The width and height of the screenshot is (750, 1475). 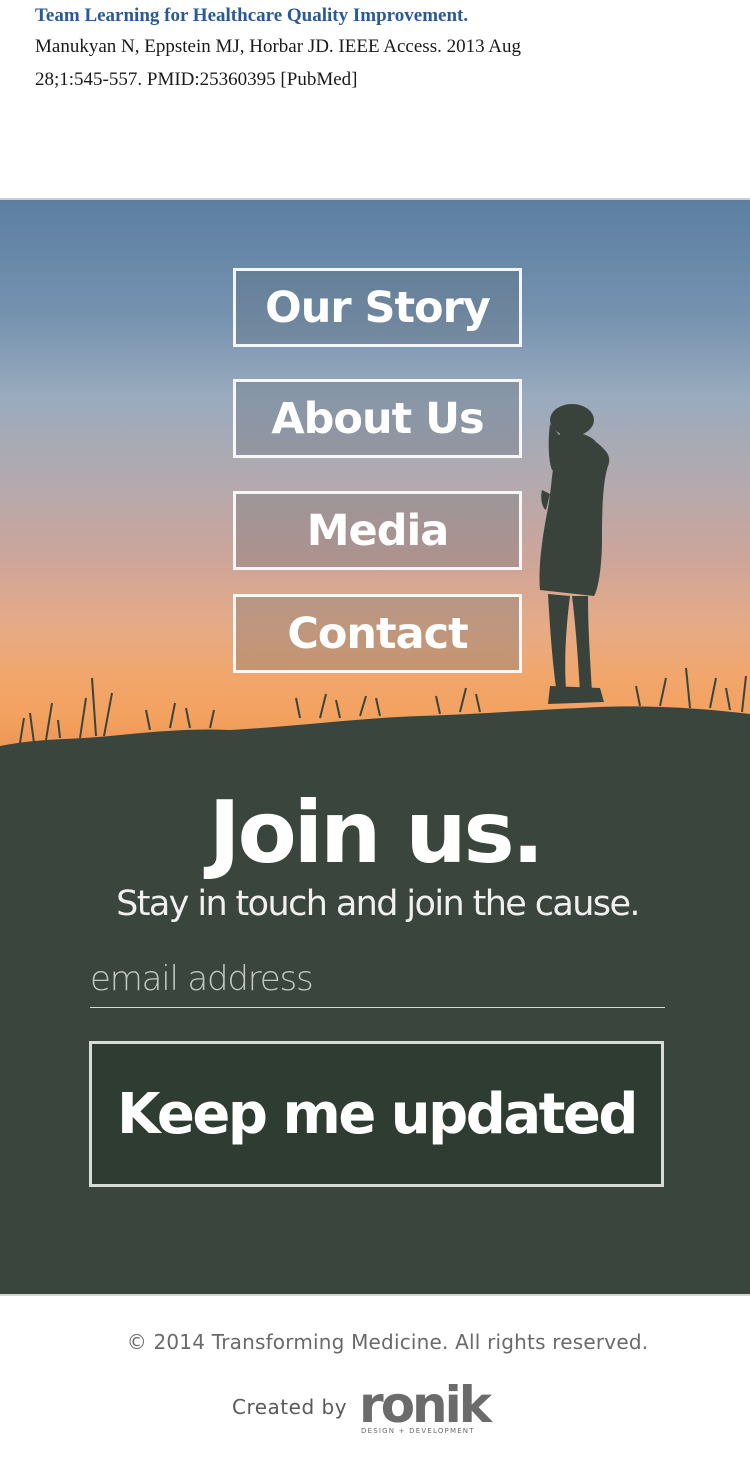 I want to click on ronik-logo: ronik DESIGN + DEVELOPMENT, so click(x=425, y=1405).